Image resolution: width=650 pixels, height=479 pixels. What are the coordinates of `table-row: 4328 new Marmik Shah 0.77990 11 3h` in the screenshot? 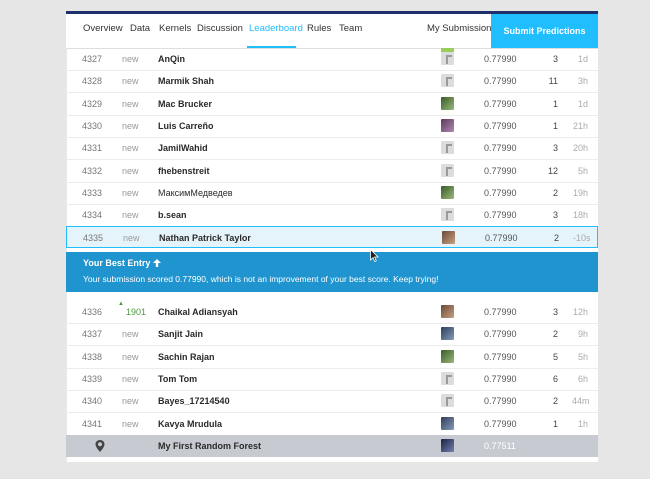 It's located at (332, 82).